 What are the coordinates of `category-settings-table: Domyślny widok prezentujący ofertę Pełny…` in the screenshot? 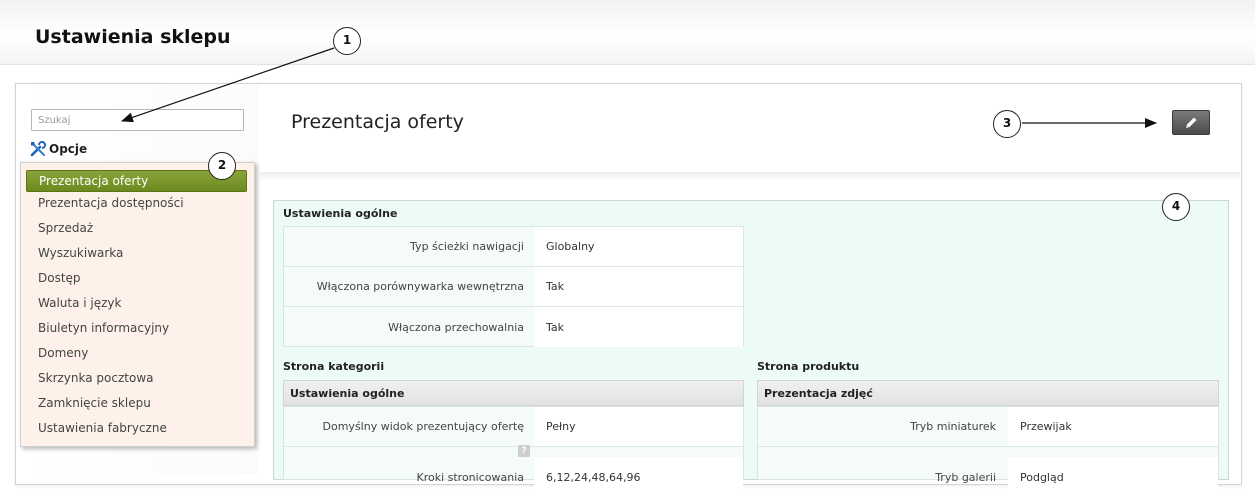 It's located at (513, 451).